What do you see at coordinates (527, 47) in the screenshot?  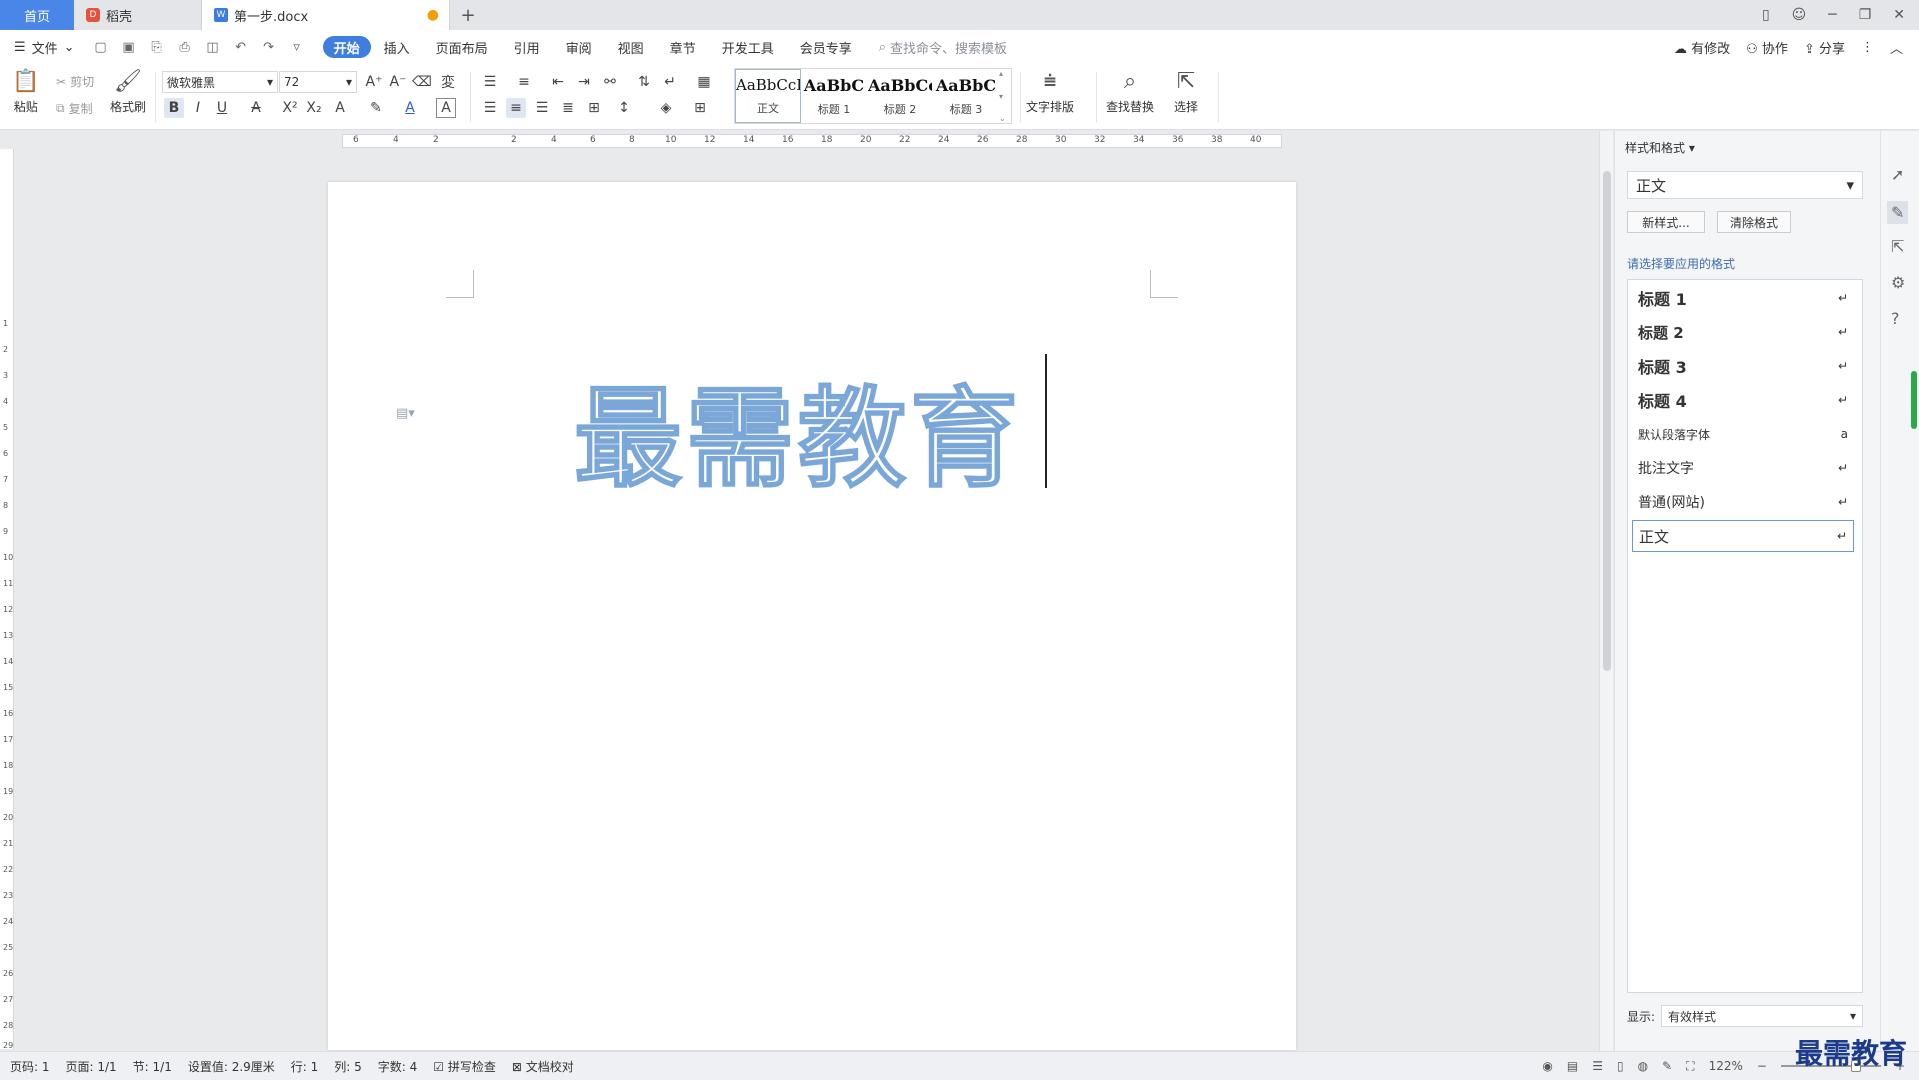 I see `menu-references: 引用` at bounding box center [527, 47].